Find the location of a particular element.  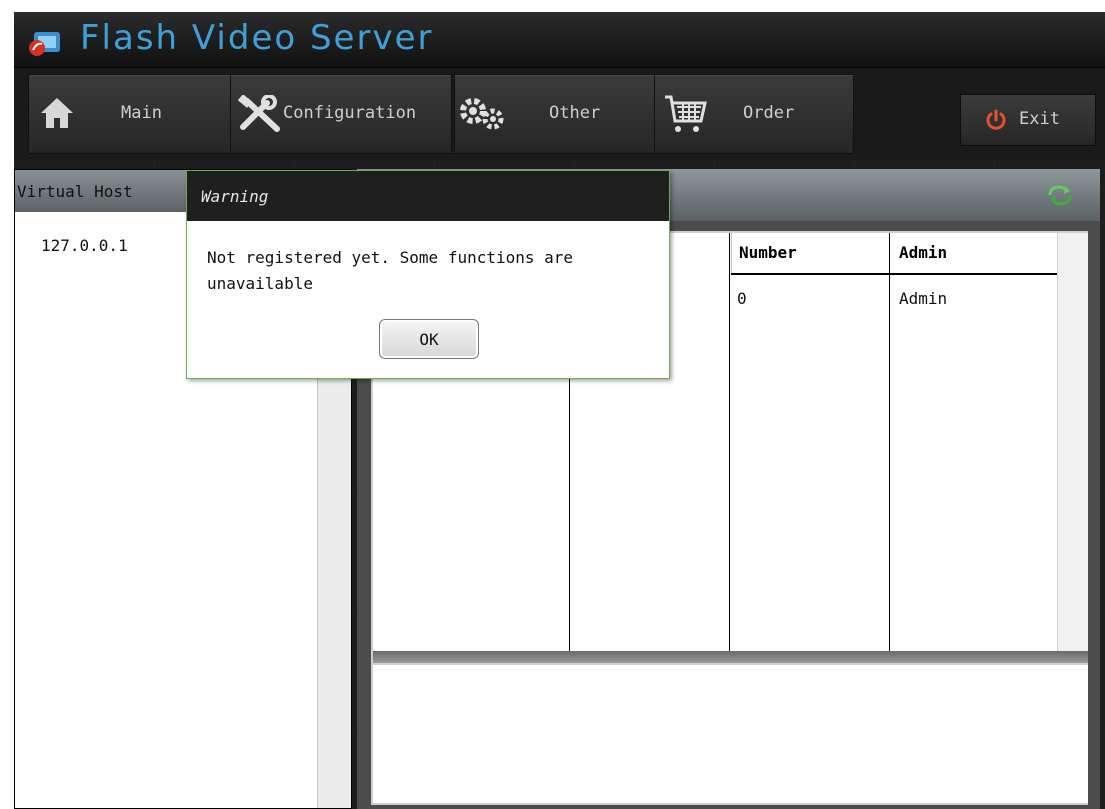

column-header-number: Number is located at coordinates (768, 252).